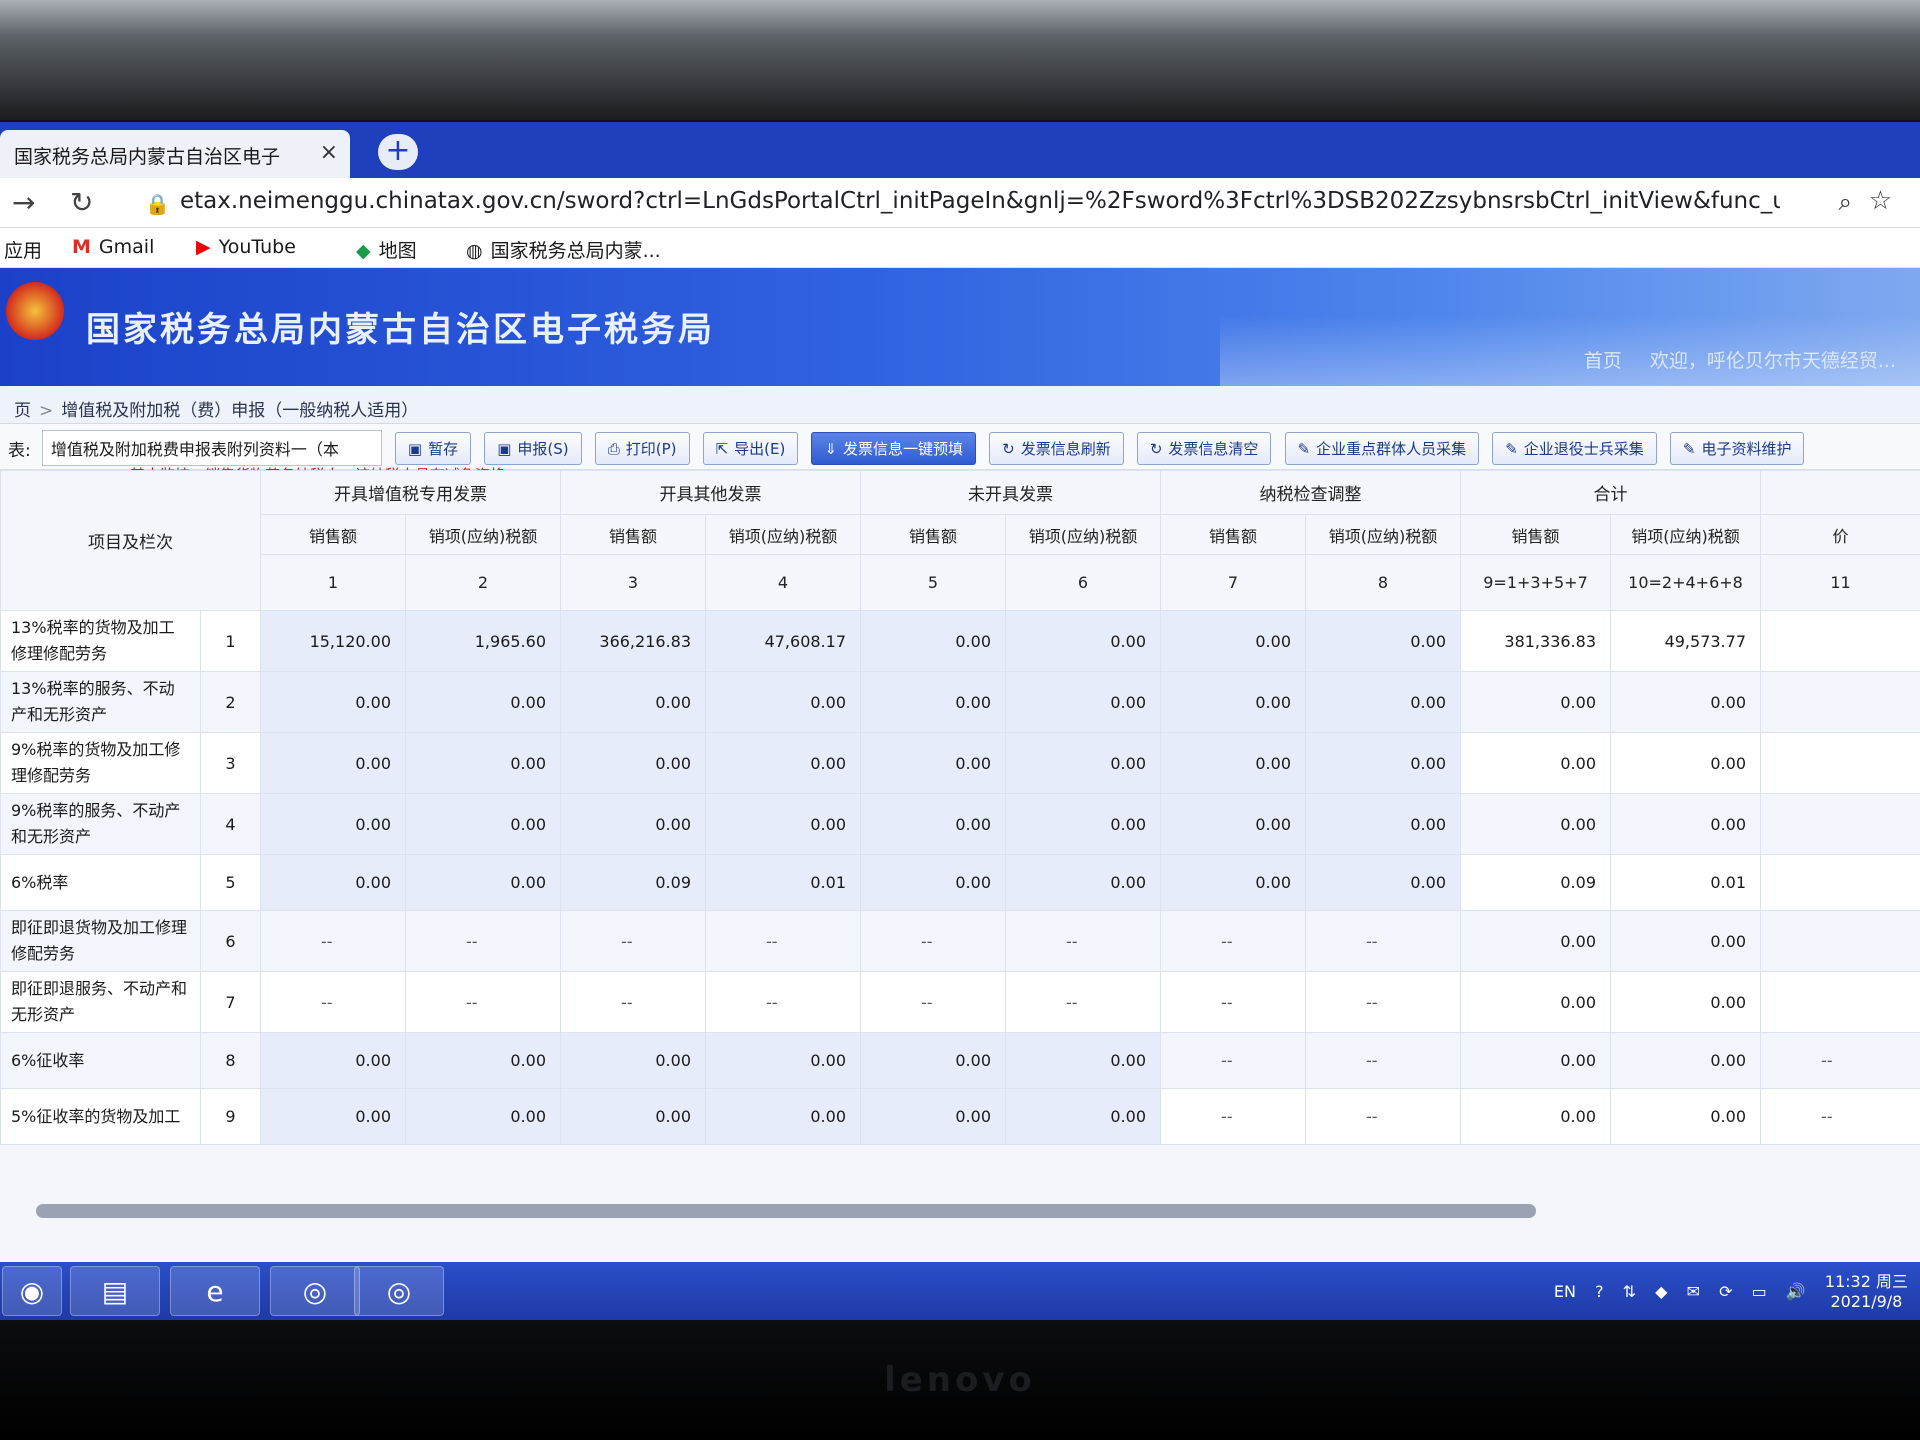 Image resolution: width=1920 pixels, height=1440 pixels. Describe the element at coordinates (115, 1291) in the screenshot. I see `file-explorer-icon: ▤` at that location.